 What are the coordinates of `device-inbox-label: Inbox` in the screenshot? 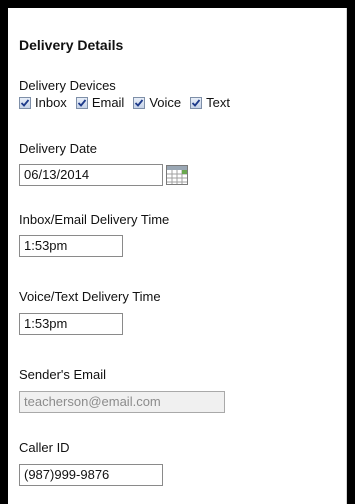 It's located at (51, 102).